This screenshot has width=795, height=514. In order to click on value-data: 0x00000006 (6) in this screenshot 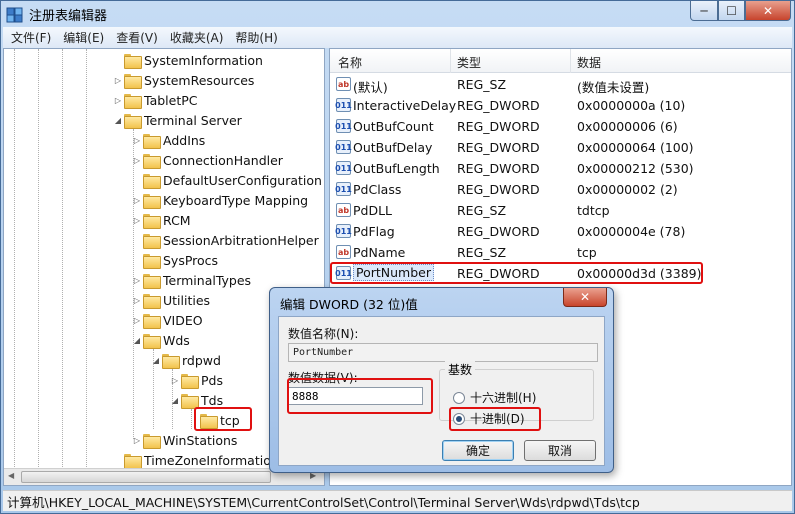, I will do `click(627, 126)`.